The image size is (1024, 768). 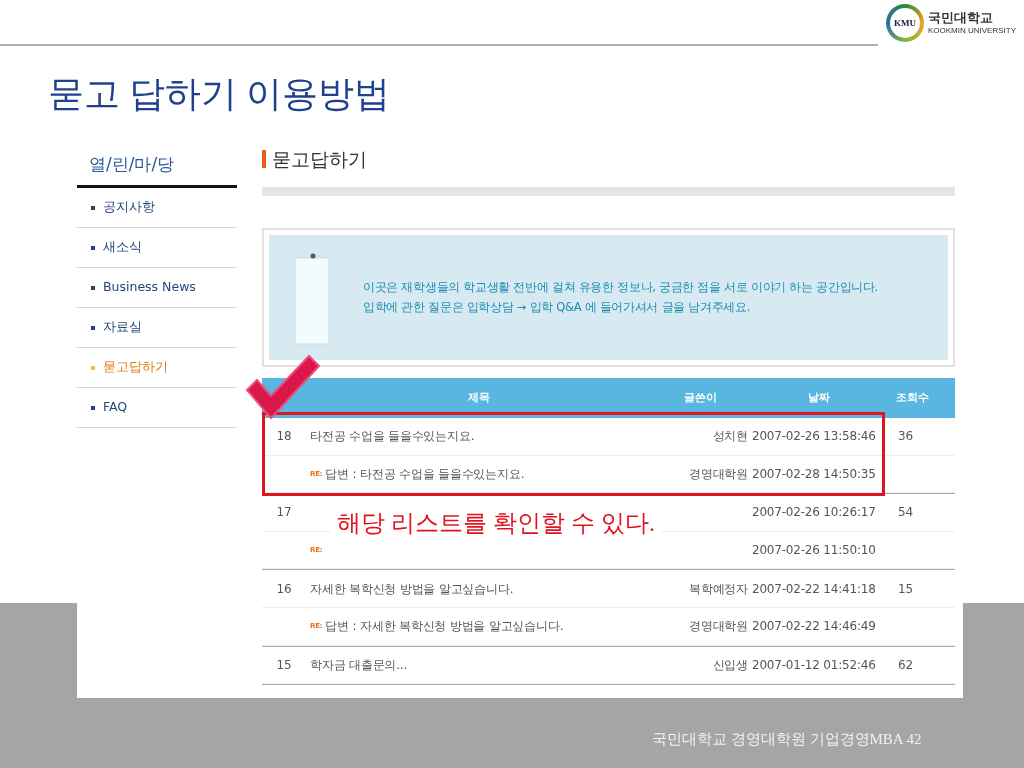 What do you see at coordinates (620, 287) in the screenshot?
I see `notice-text: 이곳은 재학생들의 학교생활 전반에 걸쳐 유용한 정보나, 궁금한 점을 서로 이야기 하는 공간입니다.` at bounding box center [620, 287].